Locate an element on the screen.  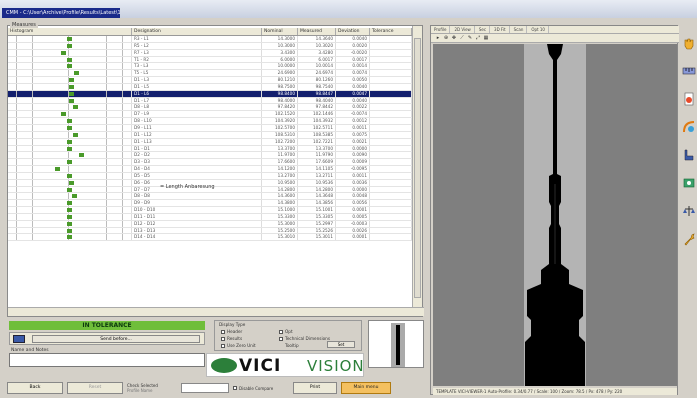
option-opt: Opt is located at coordinates (286, 331).